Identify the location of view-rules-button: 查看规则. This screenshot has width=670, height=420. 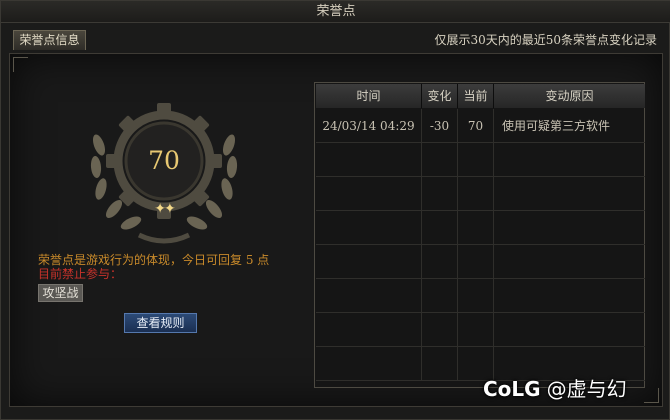
(160, 323).